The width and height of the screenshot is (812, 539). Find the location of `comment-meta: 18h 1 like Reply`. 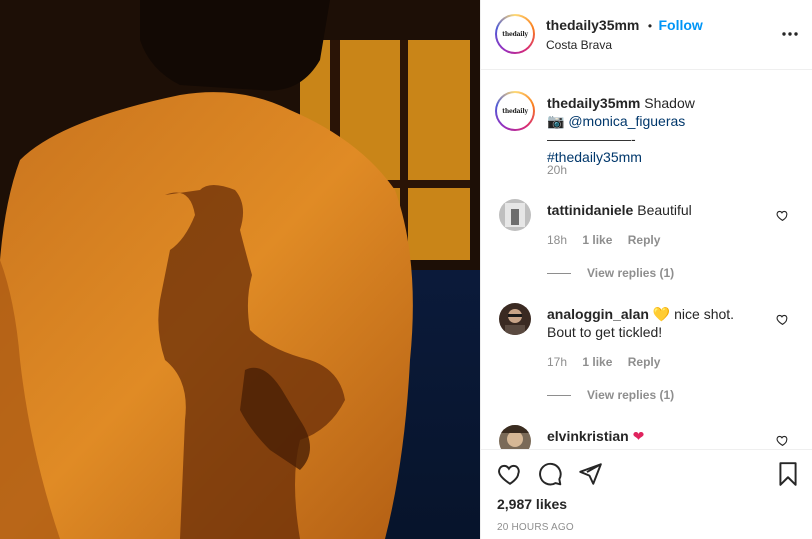

comment-meta: 18h 1 like Reply is located at coordinates (609, 240).